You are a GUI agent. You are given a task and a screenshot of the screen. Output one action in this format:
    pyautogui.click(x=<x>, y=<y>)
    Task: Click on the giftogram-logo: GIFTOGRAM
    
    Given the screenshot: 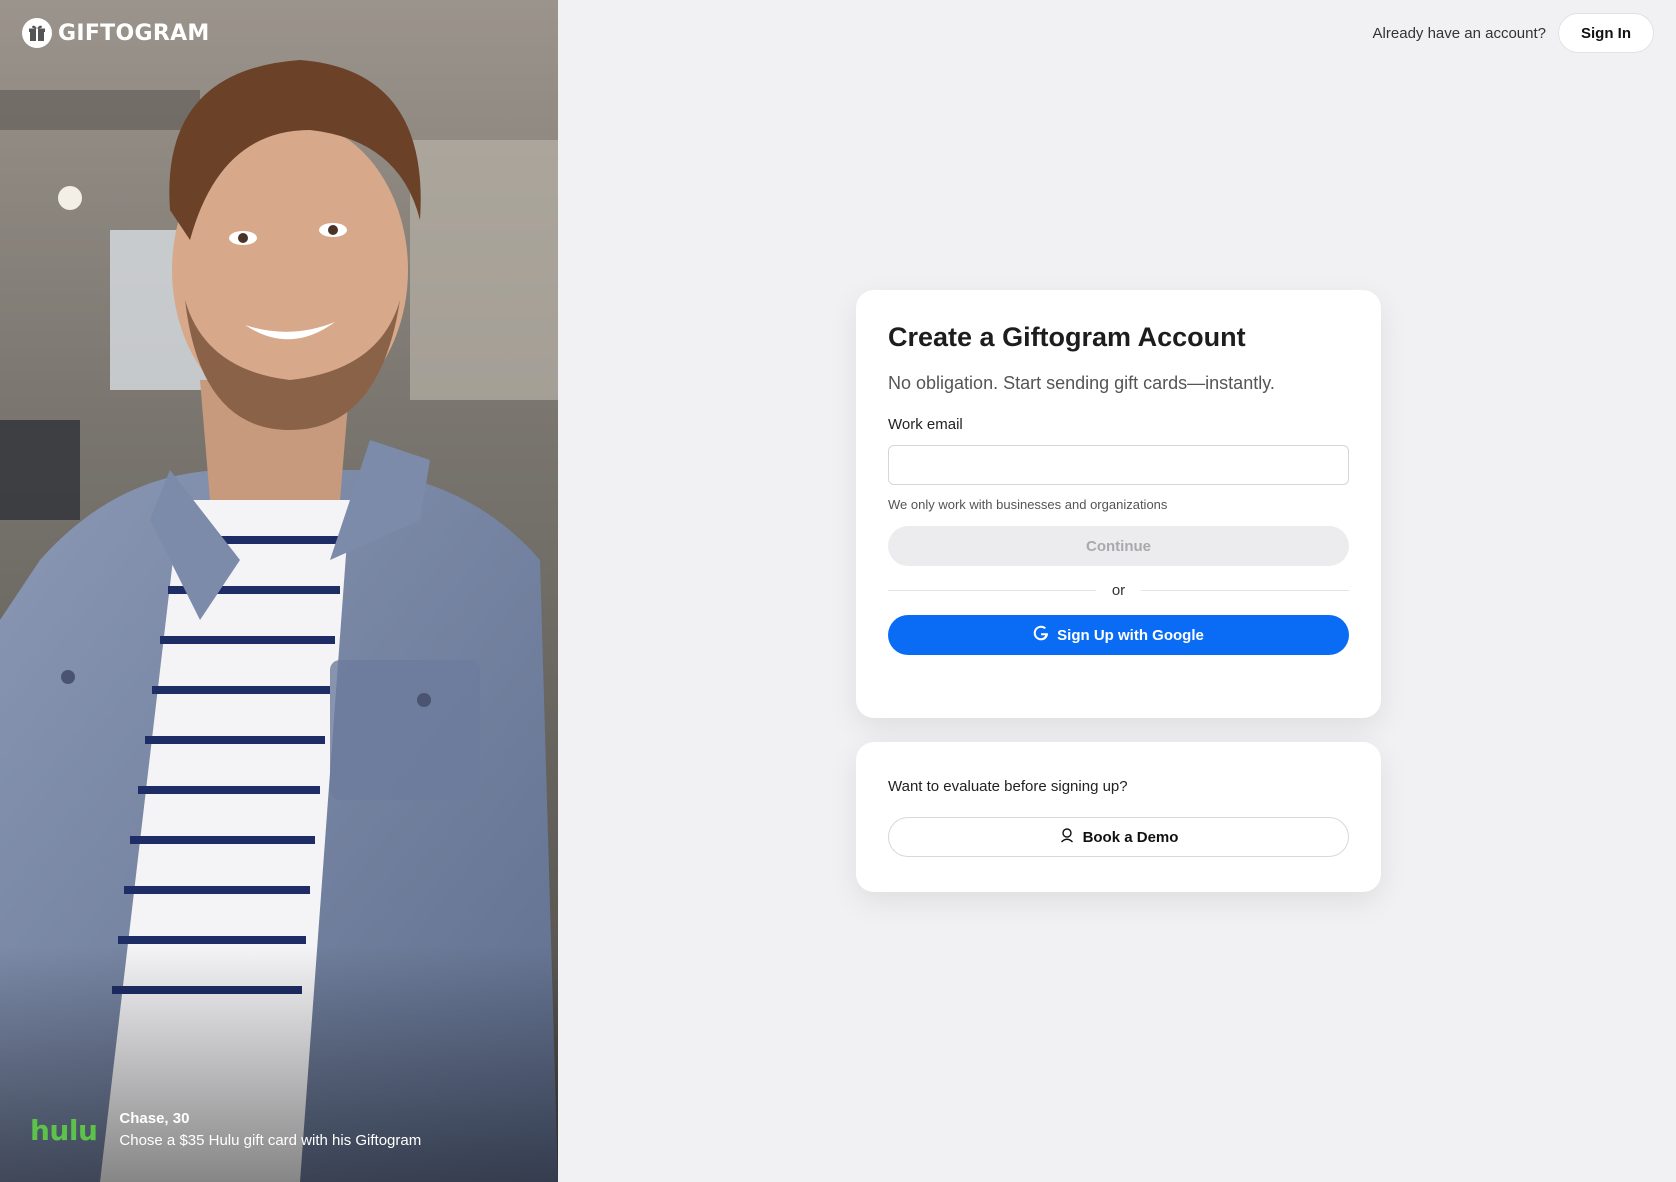 What is the action you would take?
    pyautogui.click(x=116, y=33)
    